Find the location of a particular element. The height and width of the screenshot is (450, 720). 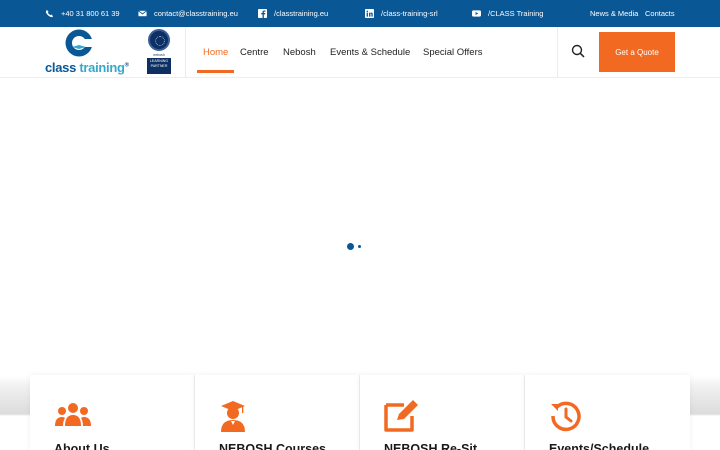

nav-centre: Centre is located at coordinates (254, 52).